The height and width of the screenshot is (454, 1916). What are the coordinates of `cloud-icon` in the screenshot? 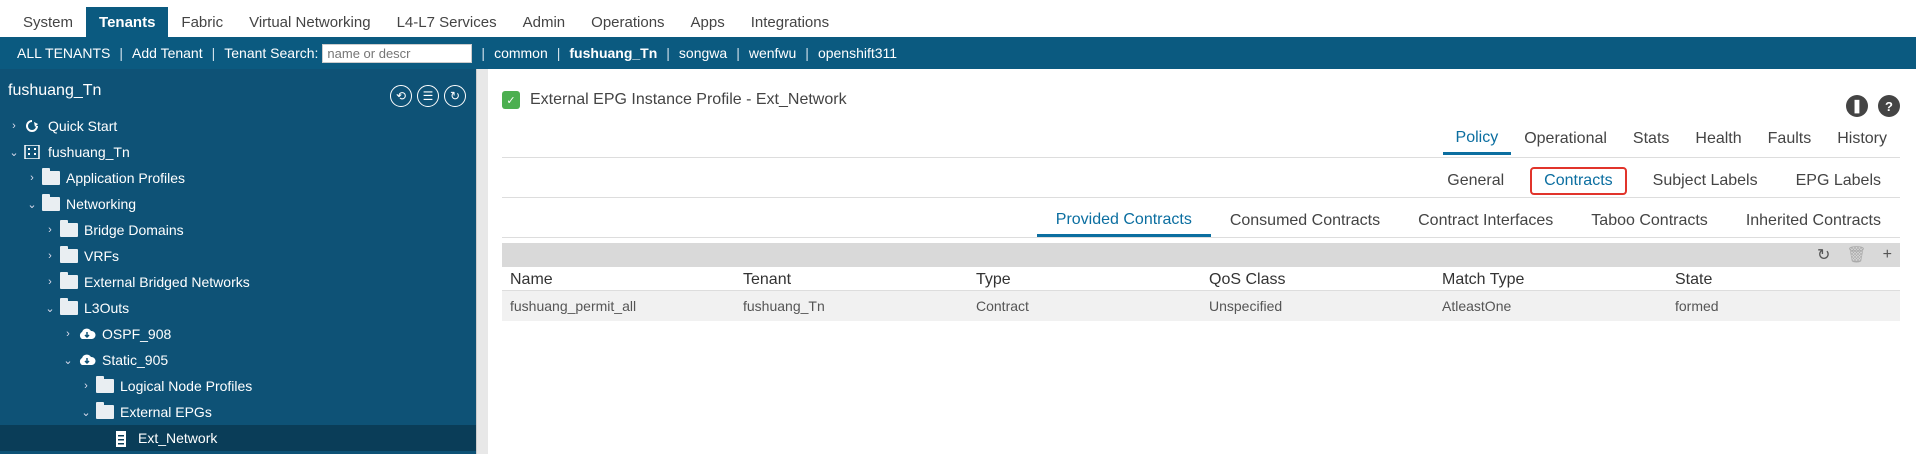 It's located at (87, 360).